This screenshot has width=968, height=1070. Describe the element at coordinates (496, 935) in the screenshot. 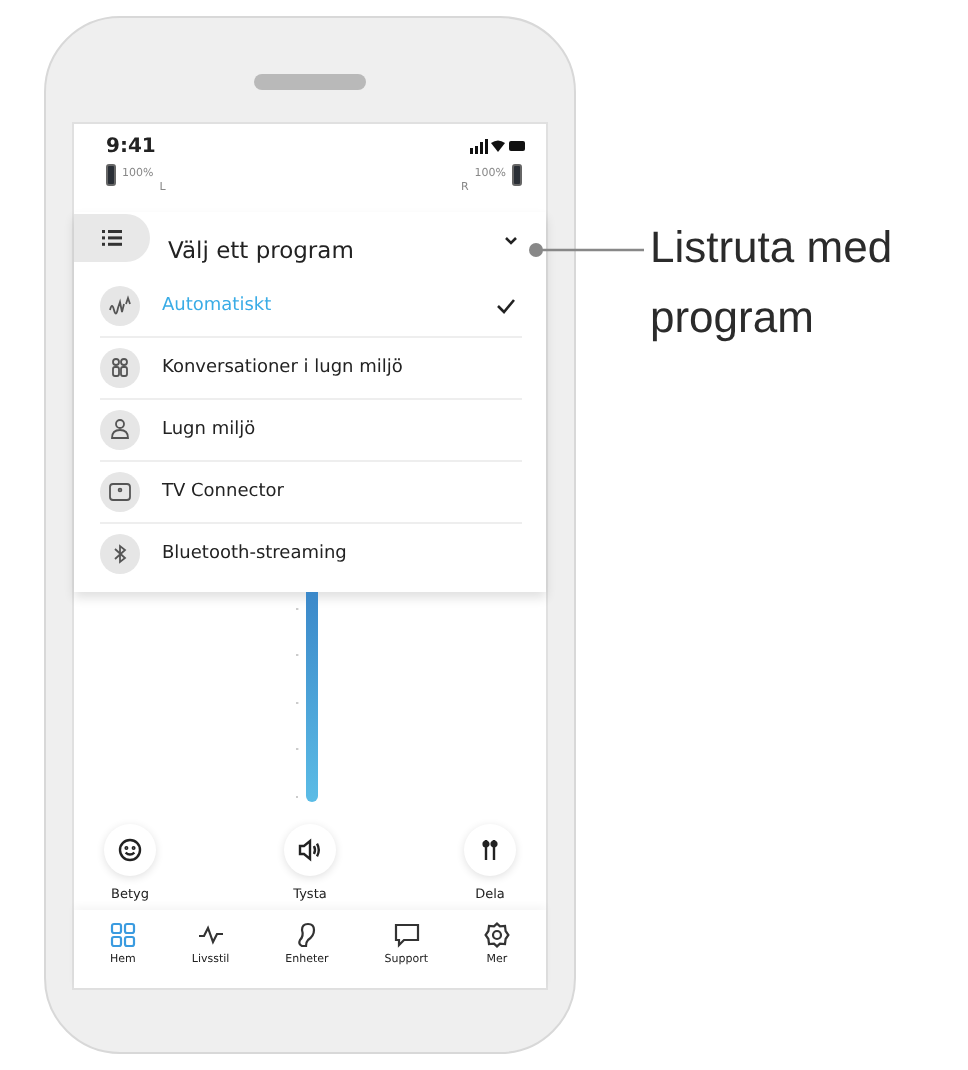

I see `settings-icon` at that location.